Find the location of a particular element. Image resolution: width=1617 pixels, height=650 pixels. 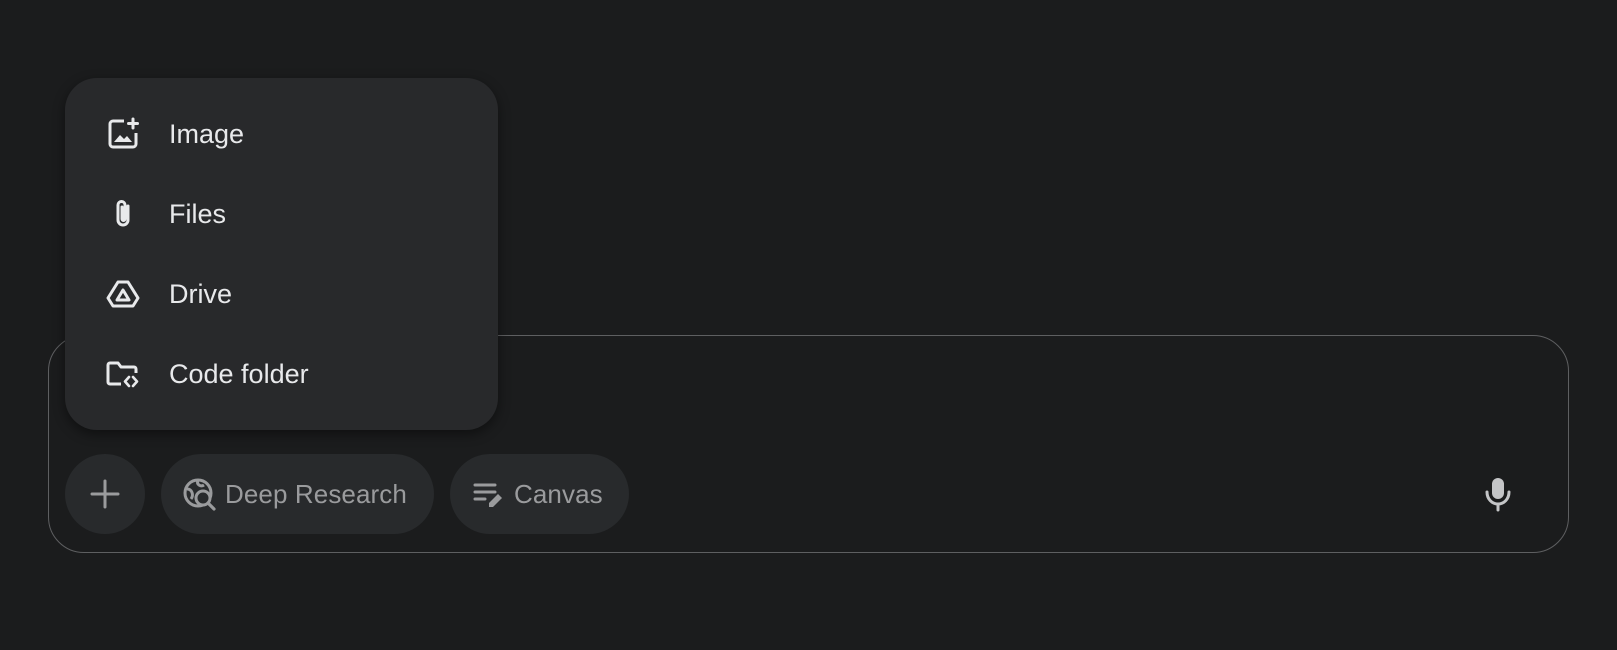

microphone-icon is located at coordinates (1498, 494).